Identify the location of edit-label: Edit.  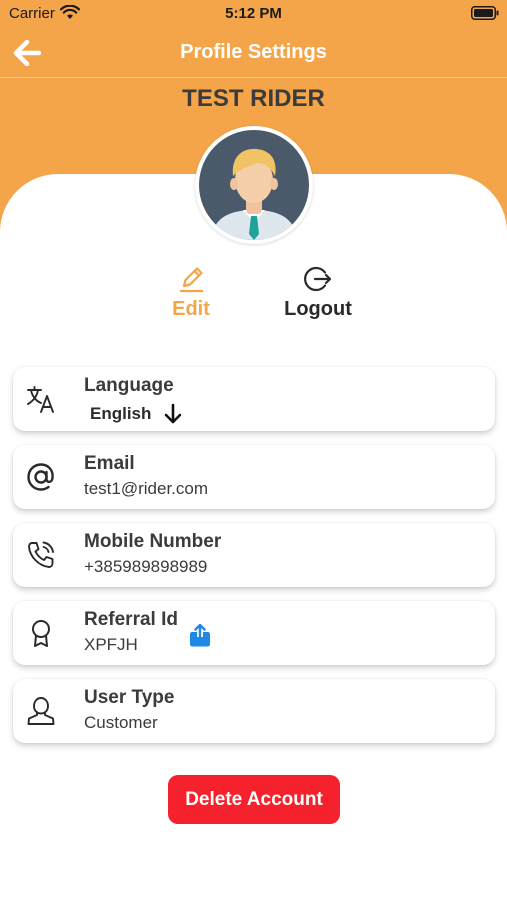
(191, 309).